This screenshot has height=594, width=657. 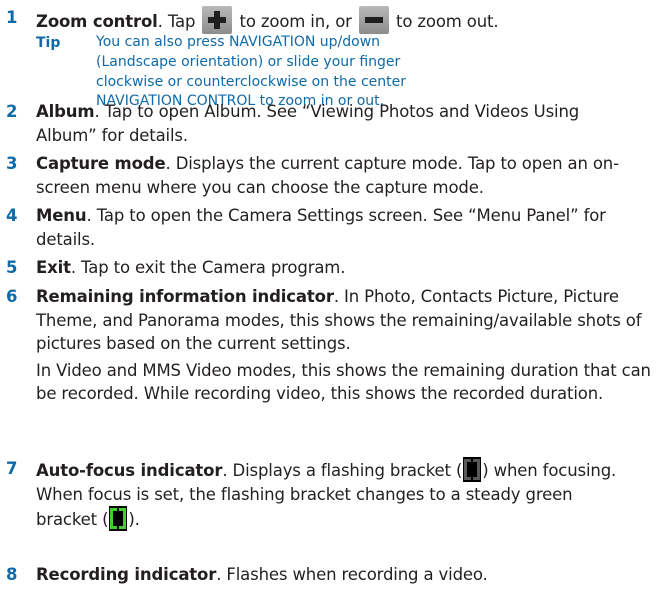 What do you see at coordinates (12, 267) in the screenshot?
I see `item-number: 5` at bounding box center [12, 267].